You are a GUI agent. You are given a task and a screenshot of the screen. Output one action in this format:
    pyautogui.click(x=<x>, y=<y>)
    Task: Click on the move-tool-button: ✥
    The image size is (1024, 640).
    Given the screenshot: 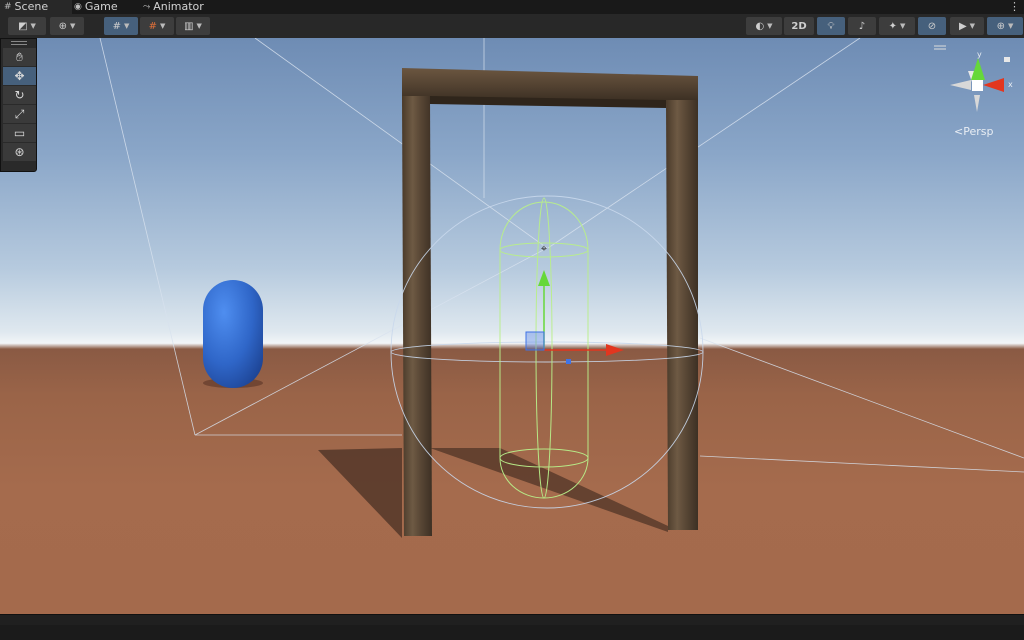 What is the action you would take?
    pyautogui.click(x=19, y=76)
    